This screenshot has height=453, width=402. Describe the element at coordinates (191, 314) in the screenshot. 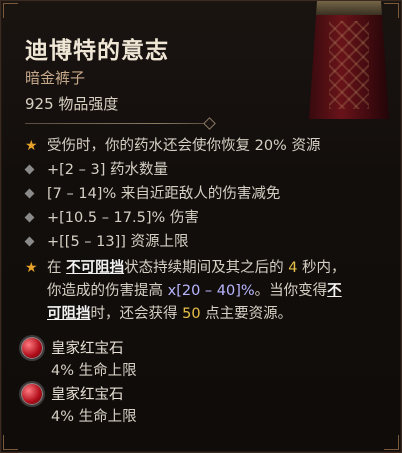

I see `power-number: 50` at that location.